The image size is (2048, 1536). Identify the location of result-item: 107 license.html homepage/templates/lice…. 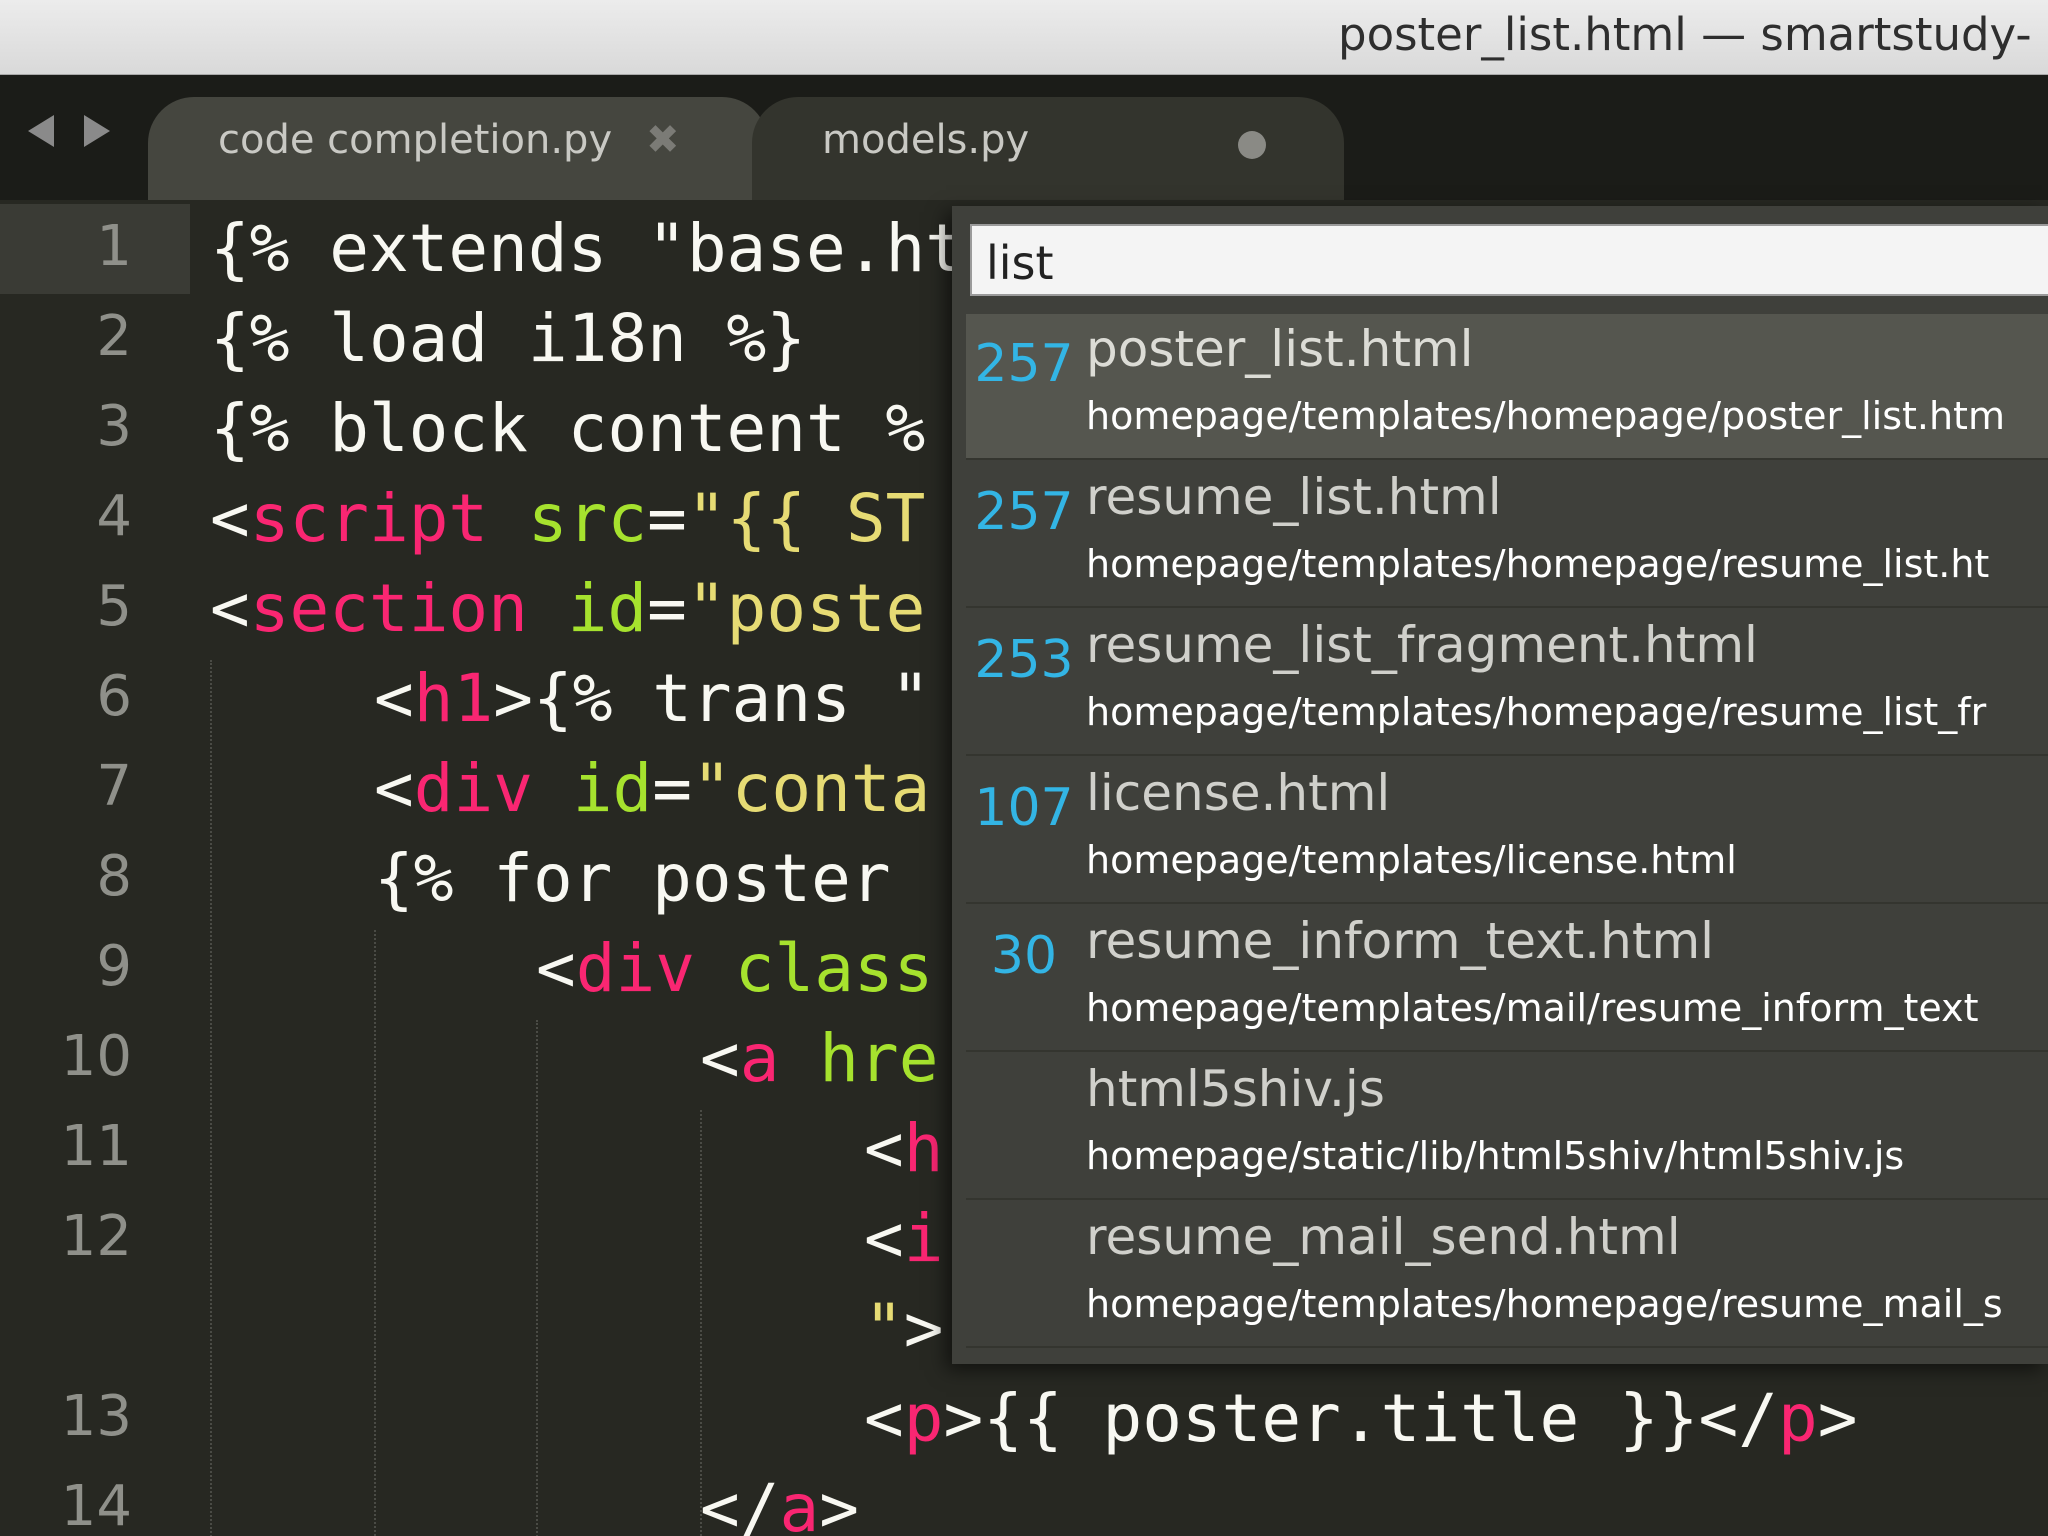
(1507, 831).